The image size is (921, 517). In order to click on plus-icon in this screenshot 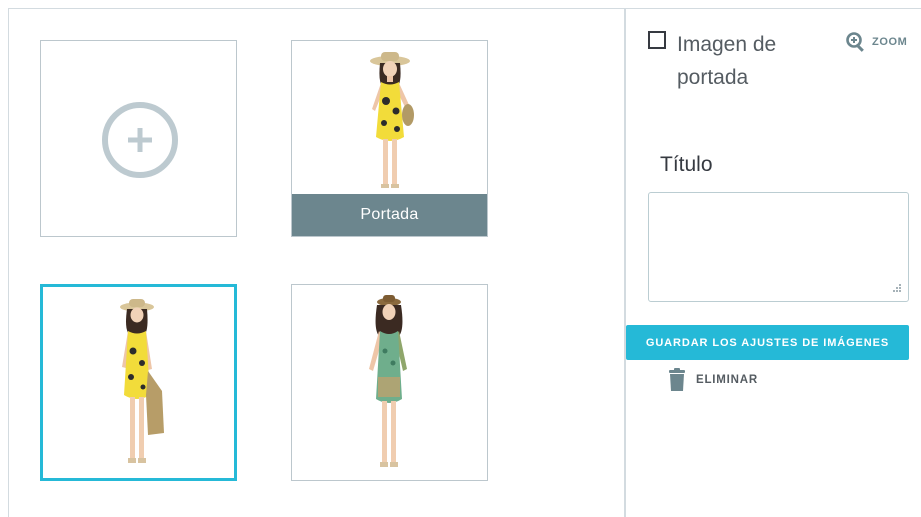, I will do `click(140, 140)`.